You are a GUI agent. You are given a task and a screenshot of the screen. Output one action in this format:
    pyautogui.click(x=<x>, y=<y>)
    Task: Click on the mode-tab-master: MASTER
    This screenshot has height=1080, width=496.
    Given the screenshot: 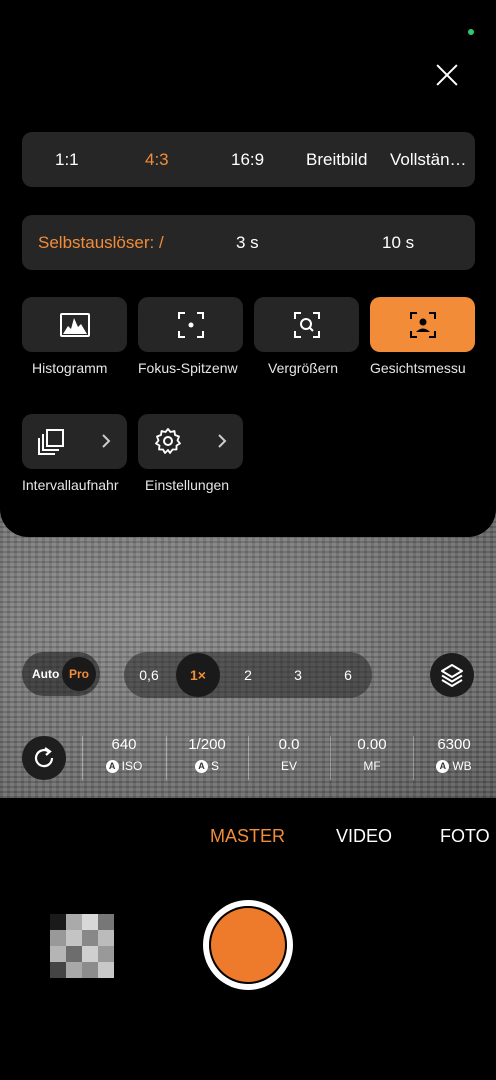 What is the action you would take?
    pyautogui.click(x=247, y=836)
    